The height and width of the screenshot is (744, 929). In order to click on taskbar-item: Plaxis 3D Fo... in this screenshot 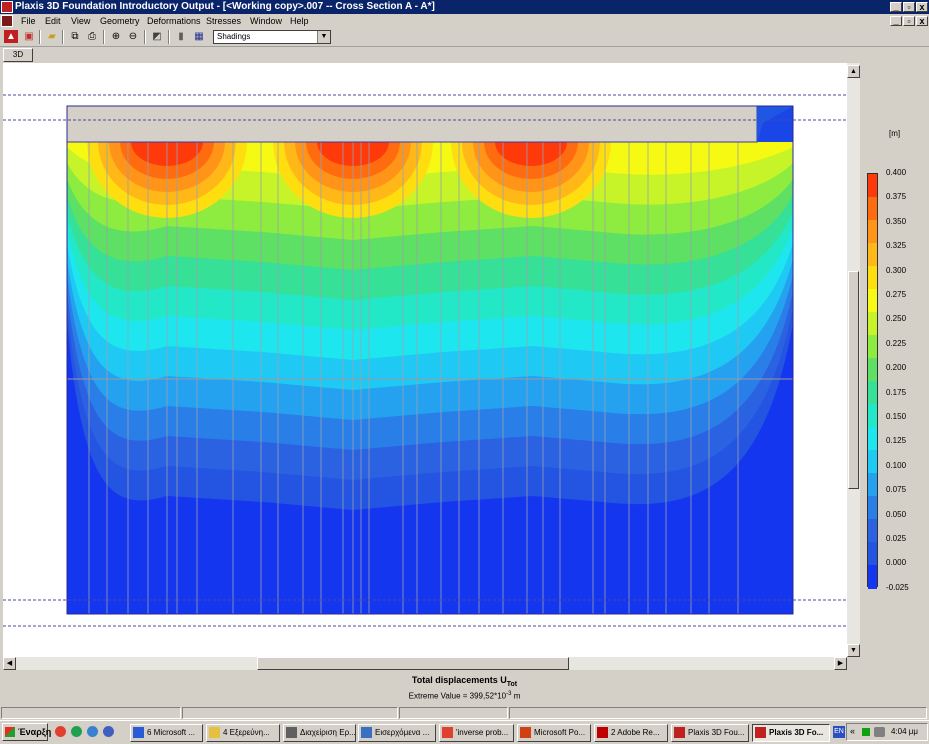, I will do `click(791, 733)`.